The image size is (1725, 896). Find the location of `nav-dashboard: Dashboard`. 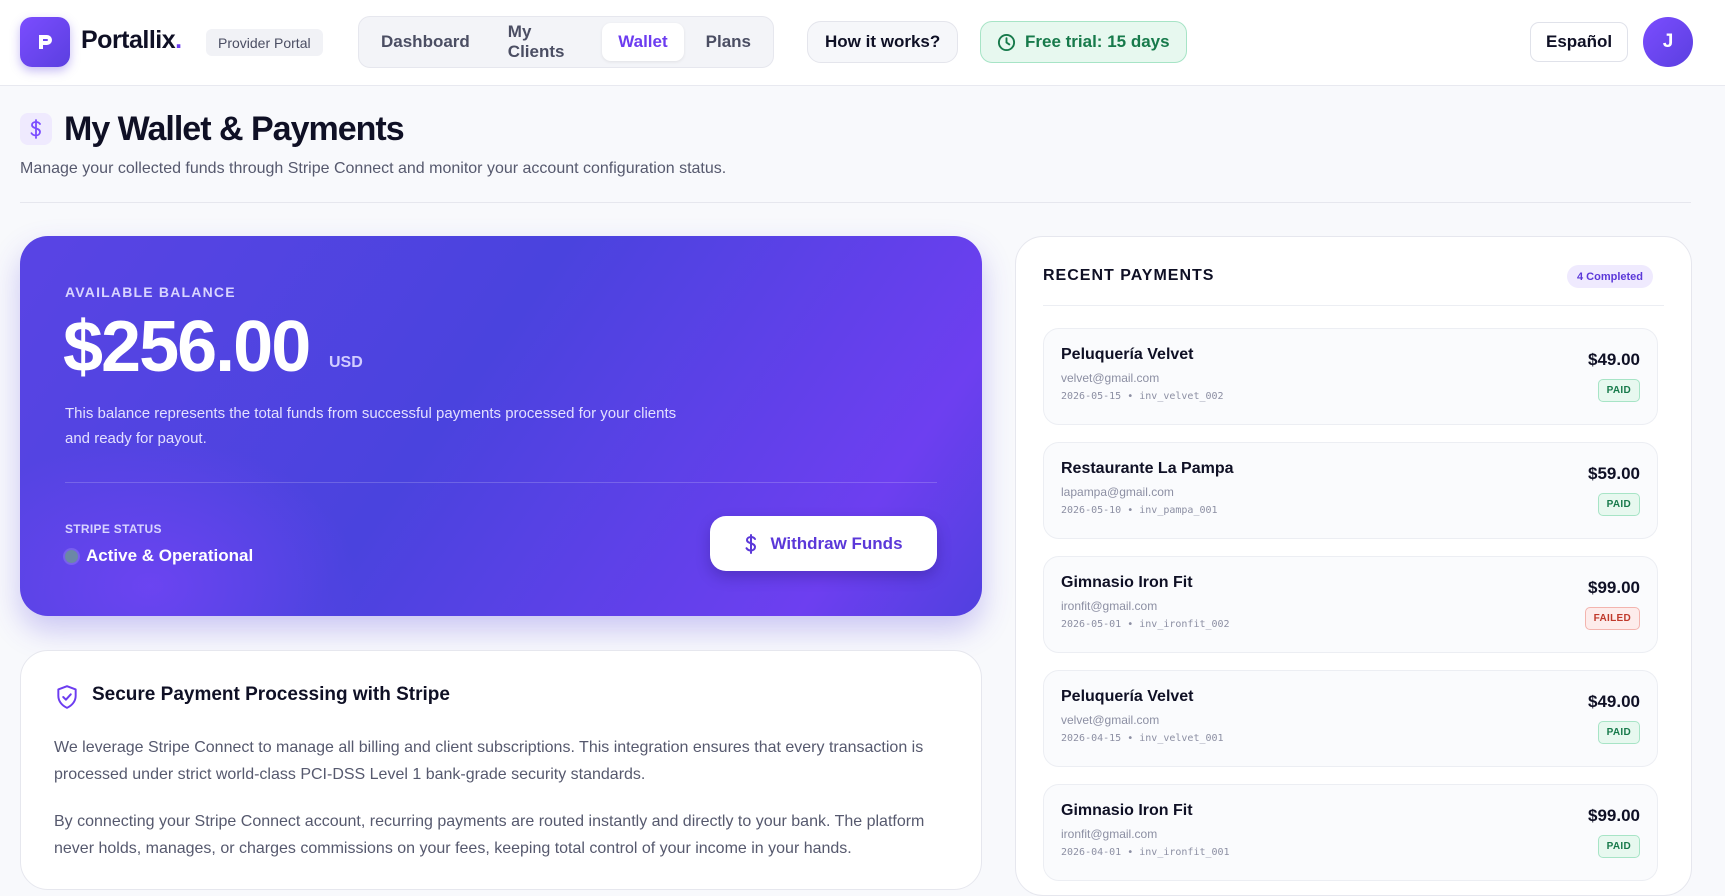

nav-dashboard: Dashboard is located at coordinates (425, 42).